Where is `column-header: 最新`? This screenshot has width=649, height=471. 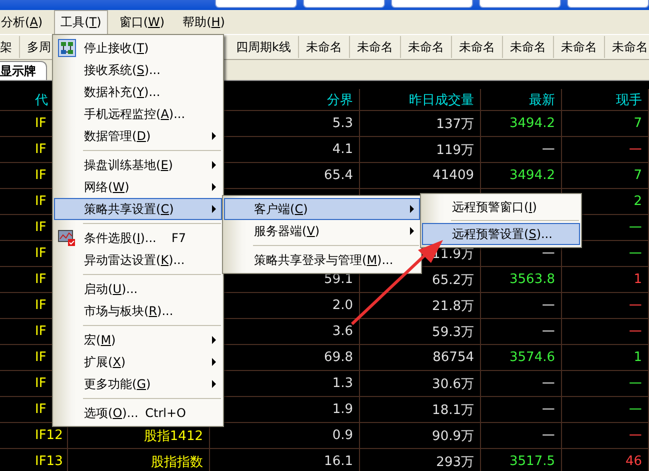 column-header: 最新 is located at coordinates (542, 100).